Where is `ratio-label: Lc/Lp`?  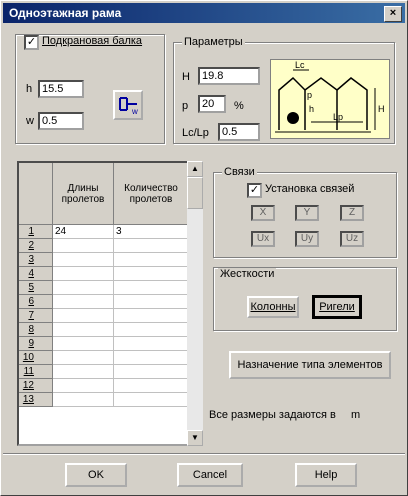
ratio-label: Lc/Lp is located at coordinates (195, 133).